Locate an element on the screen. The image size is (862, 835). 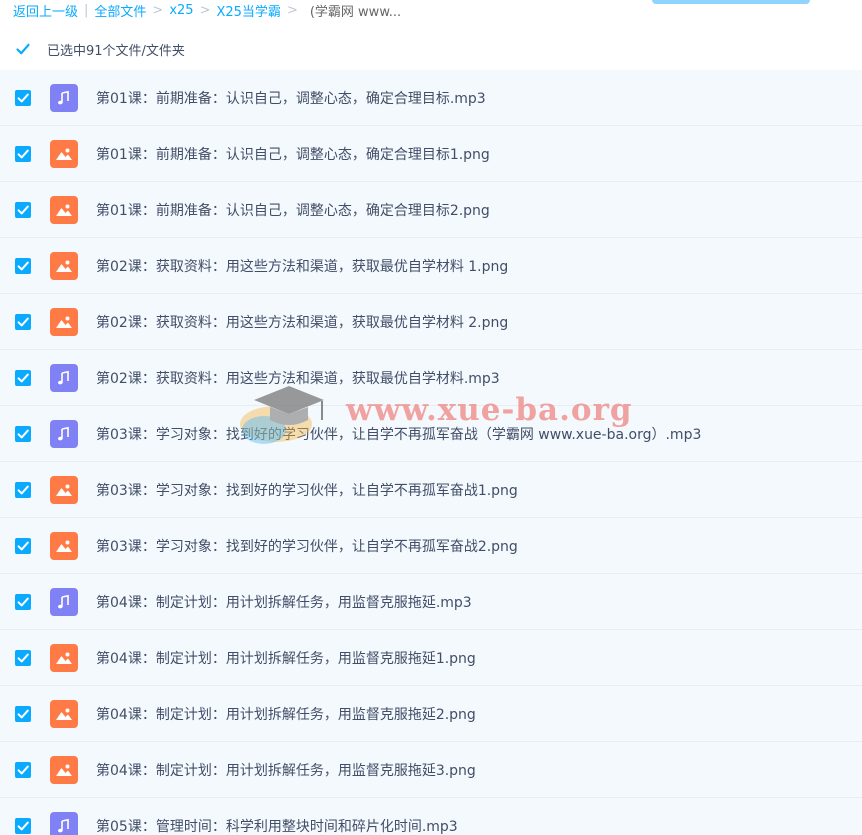
file-row: 第03课：学习对象：找到好的学习伙伴，让自学不再孤军奋战1.png is located at coordinates (431, 490).